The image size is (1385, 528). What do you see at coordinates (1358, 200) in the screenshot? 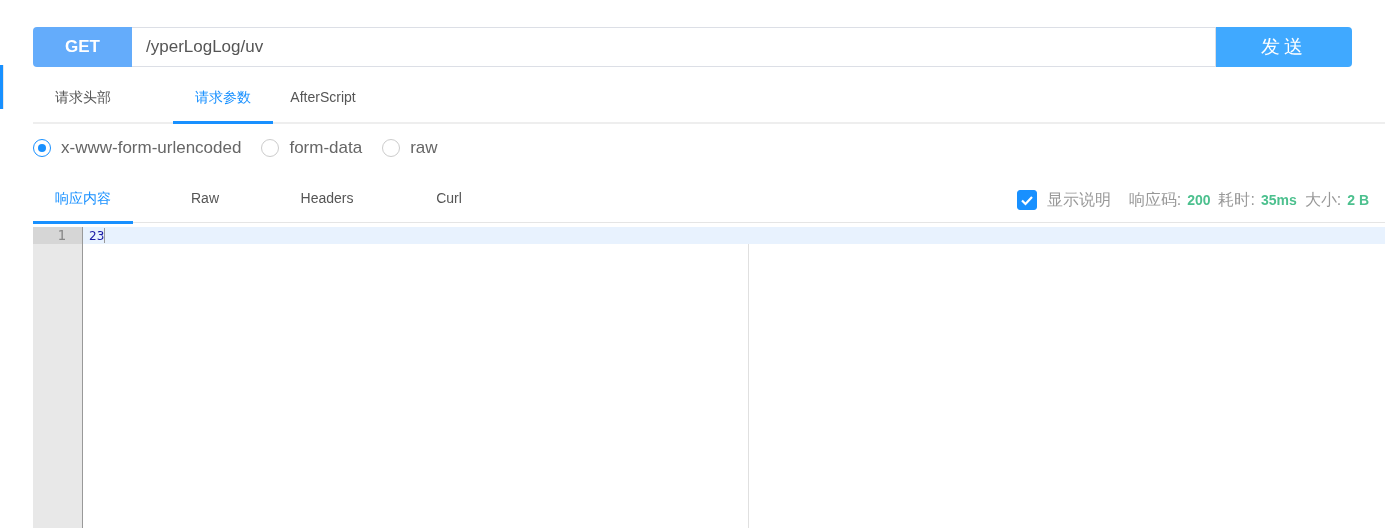
I see `stat-value: 2 B` at bounding box center [1358, 200].